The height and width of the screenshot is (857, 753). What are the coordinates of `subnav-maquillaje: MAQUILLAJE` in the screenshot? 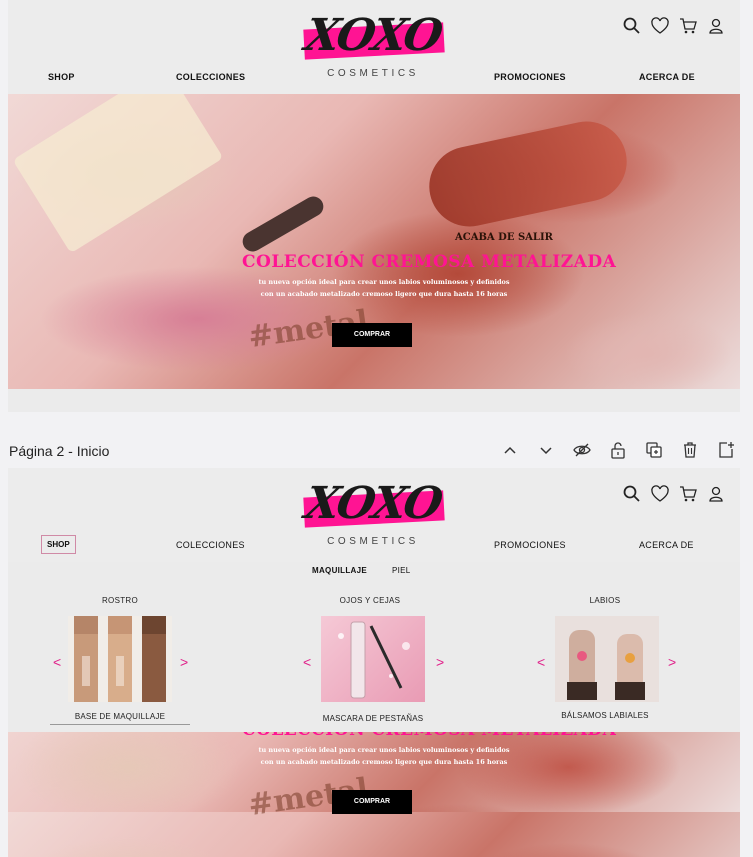 It's located at (339, 570).